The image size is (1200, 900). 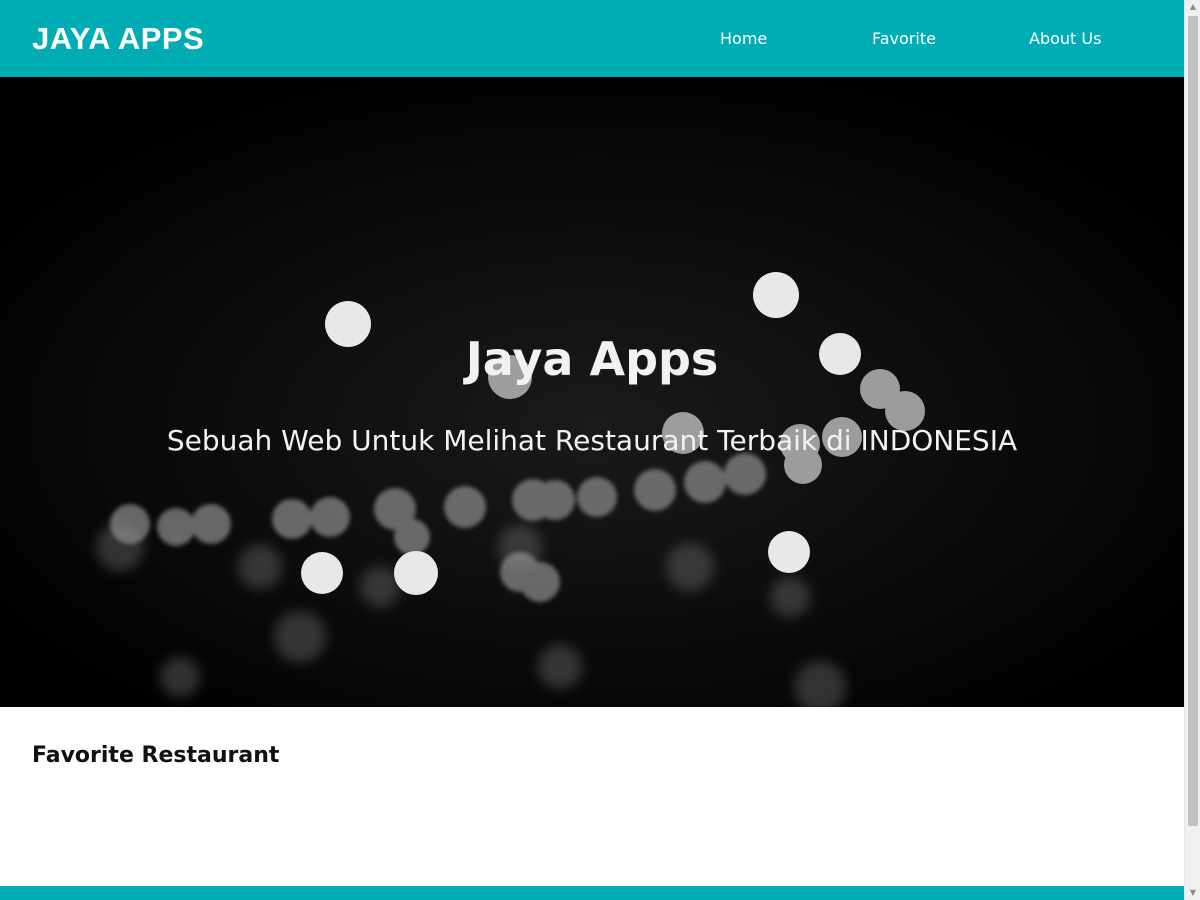 I want to click on main-nav: Home Favorite About Us, so click(x=592, y=39).